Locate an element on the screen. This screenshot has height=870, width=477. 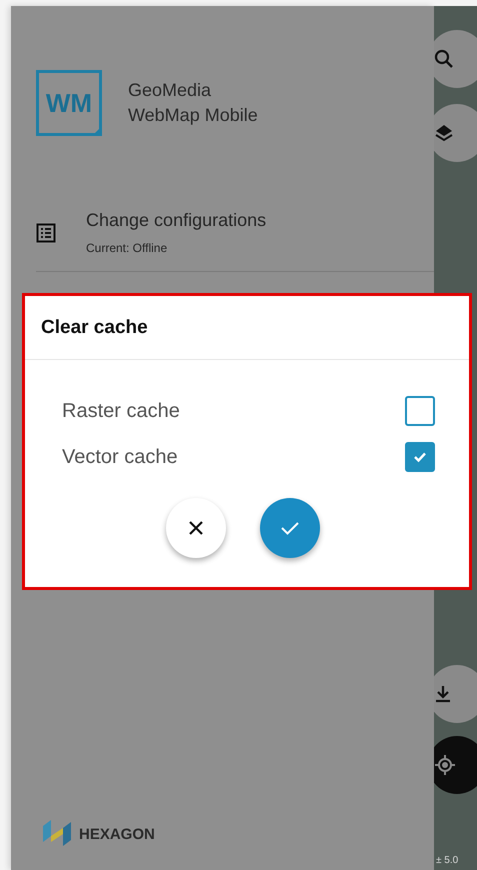
app-name: WebMap Mobile is located at coordinates (193, 115).